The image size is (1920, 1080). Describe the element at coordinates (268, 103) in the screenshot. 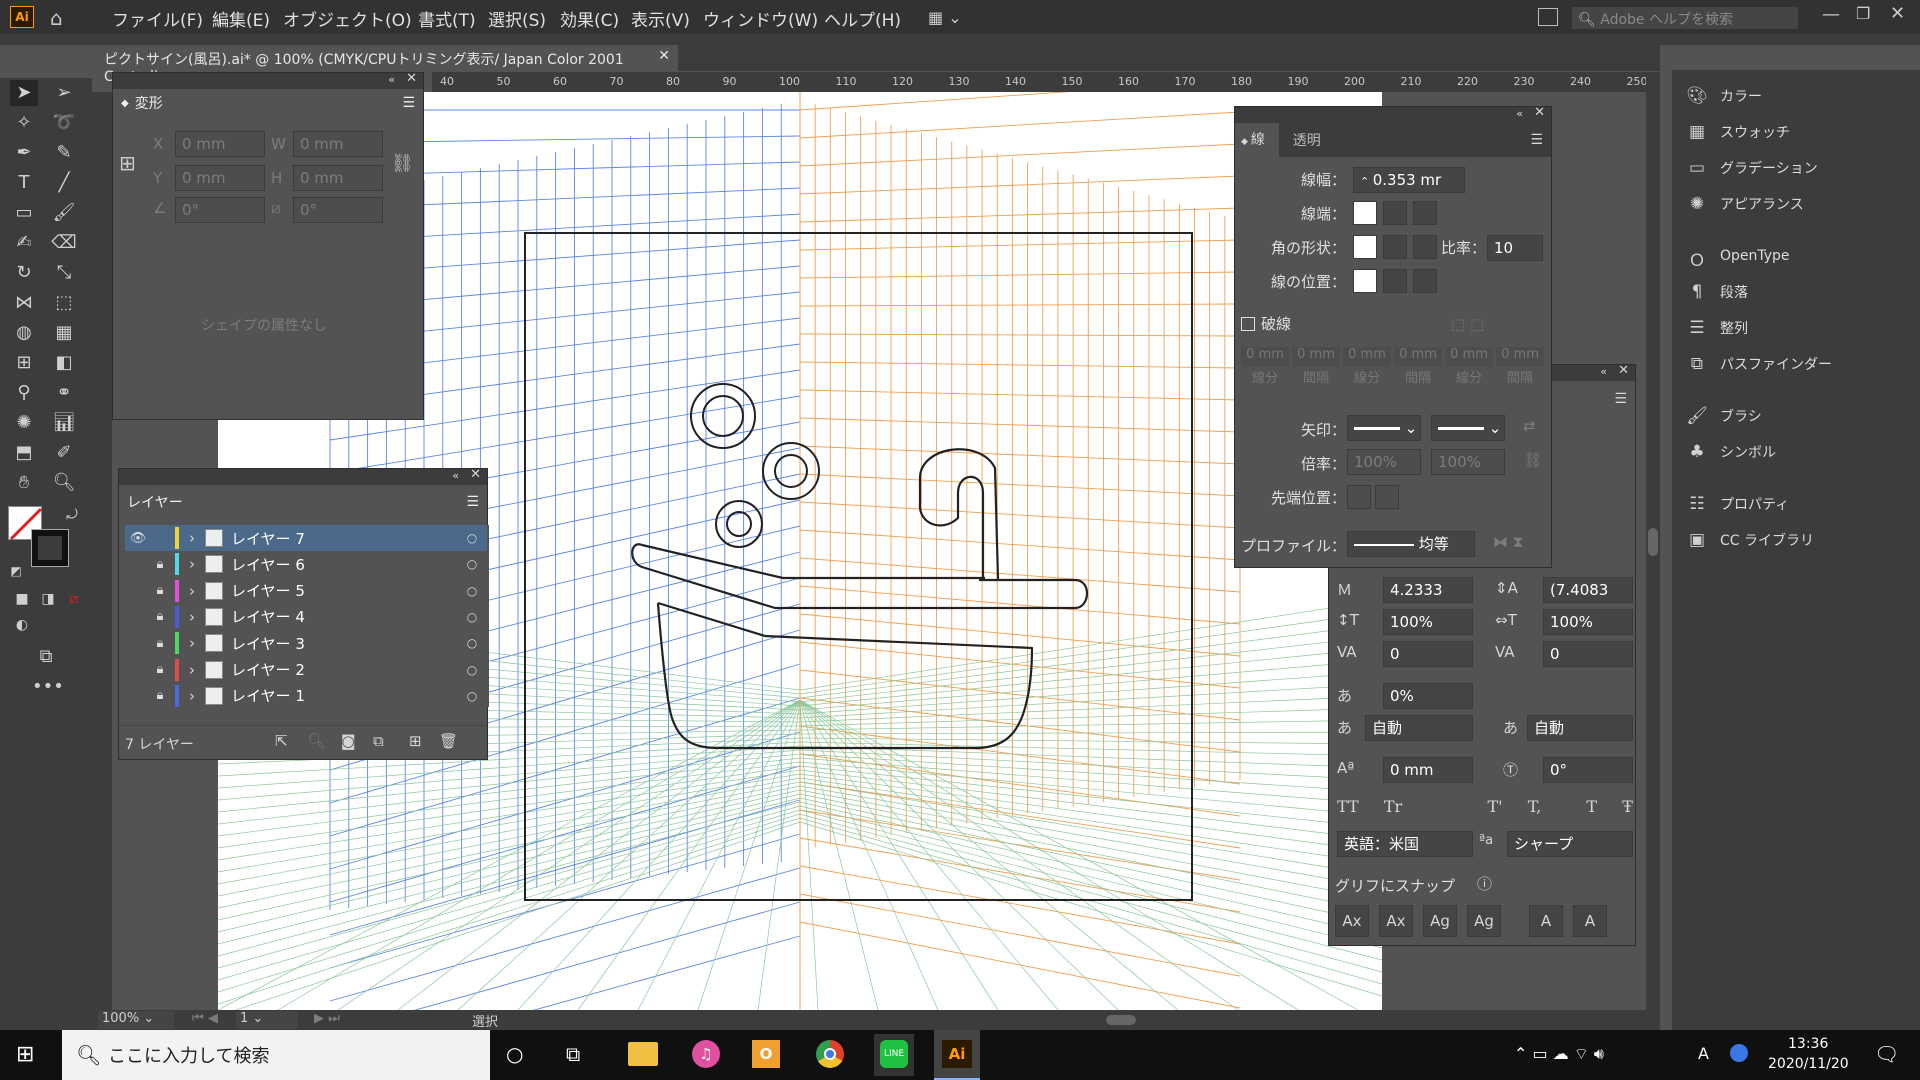

I see `transform-panel-tab: ◆ 変形 ☰` at that location.